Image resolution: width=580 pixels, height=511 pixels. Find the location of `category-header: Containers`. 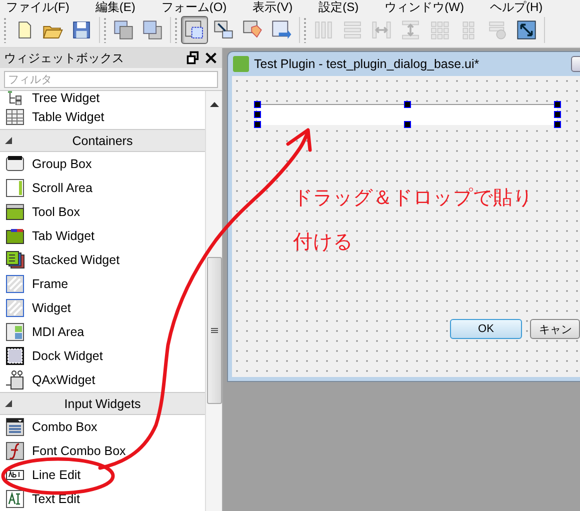

category-header: Containers is located at coordinates (102, 140).